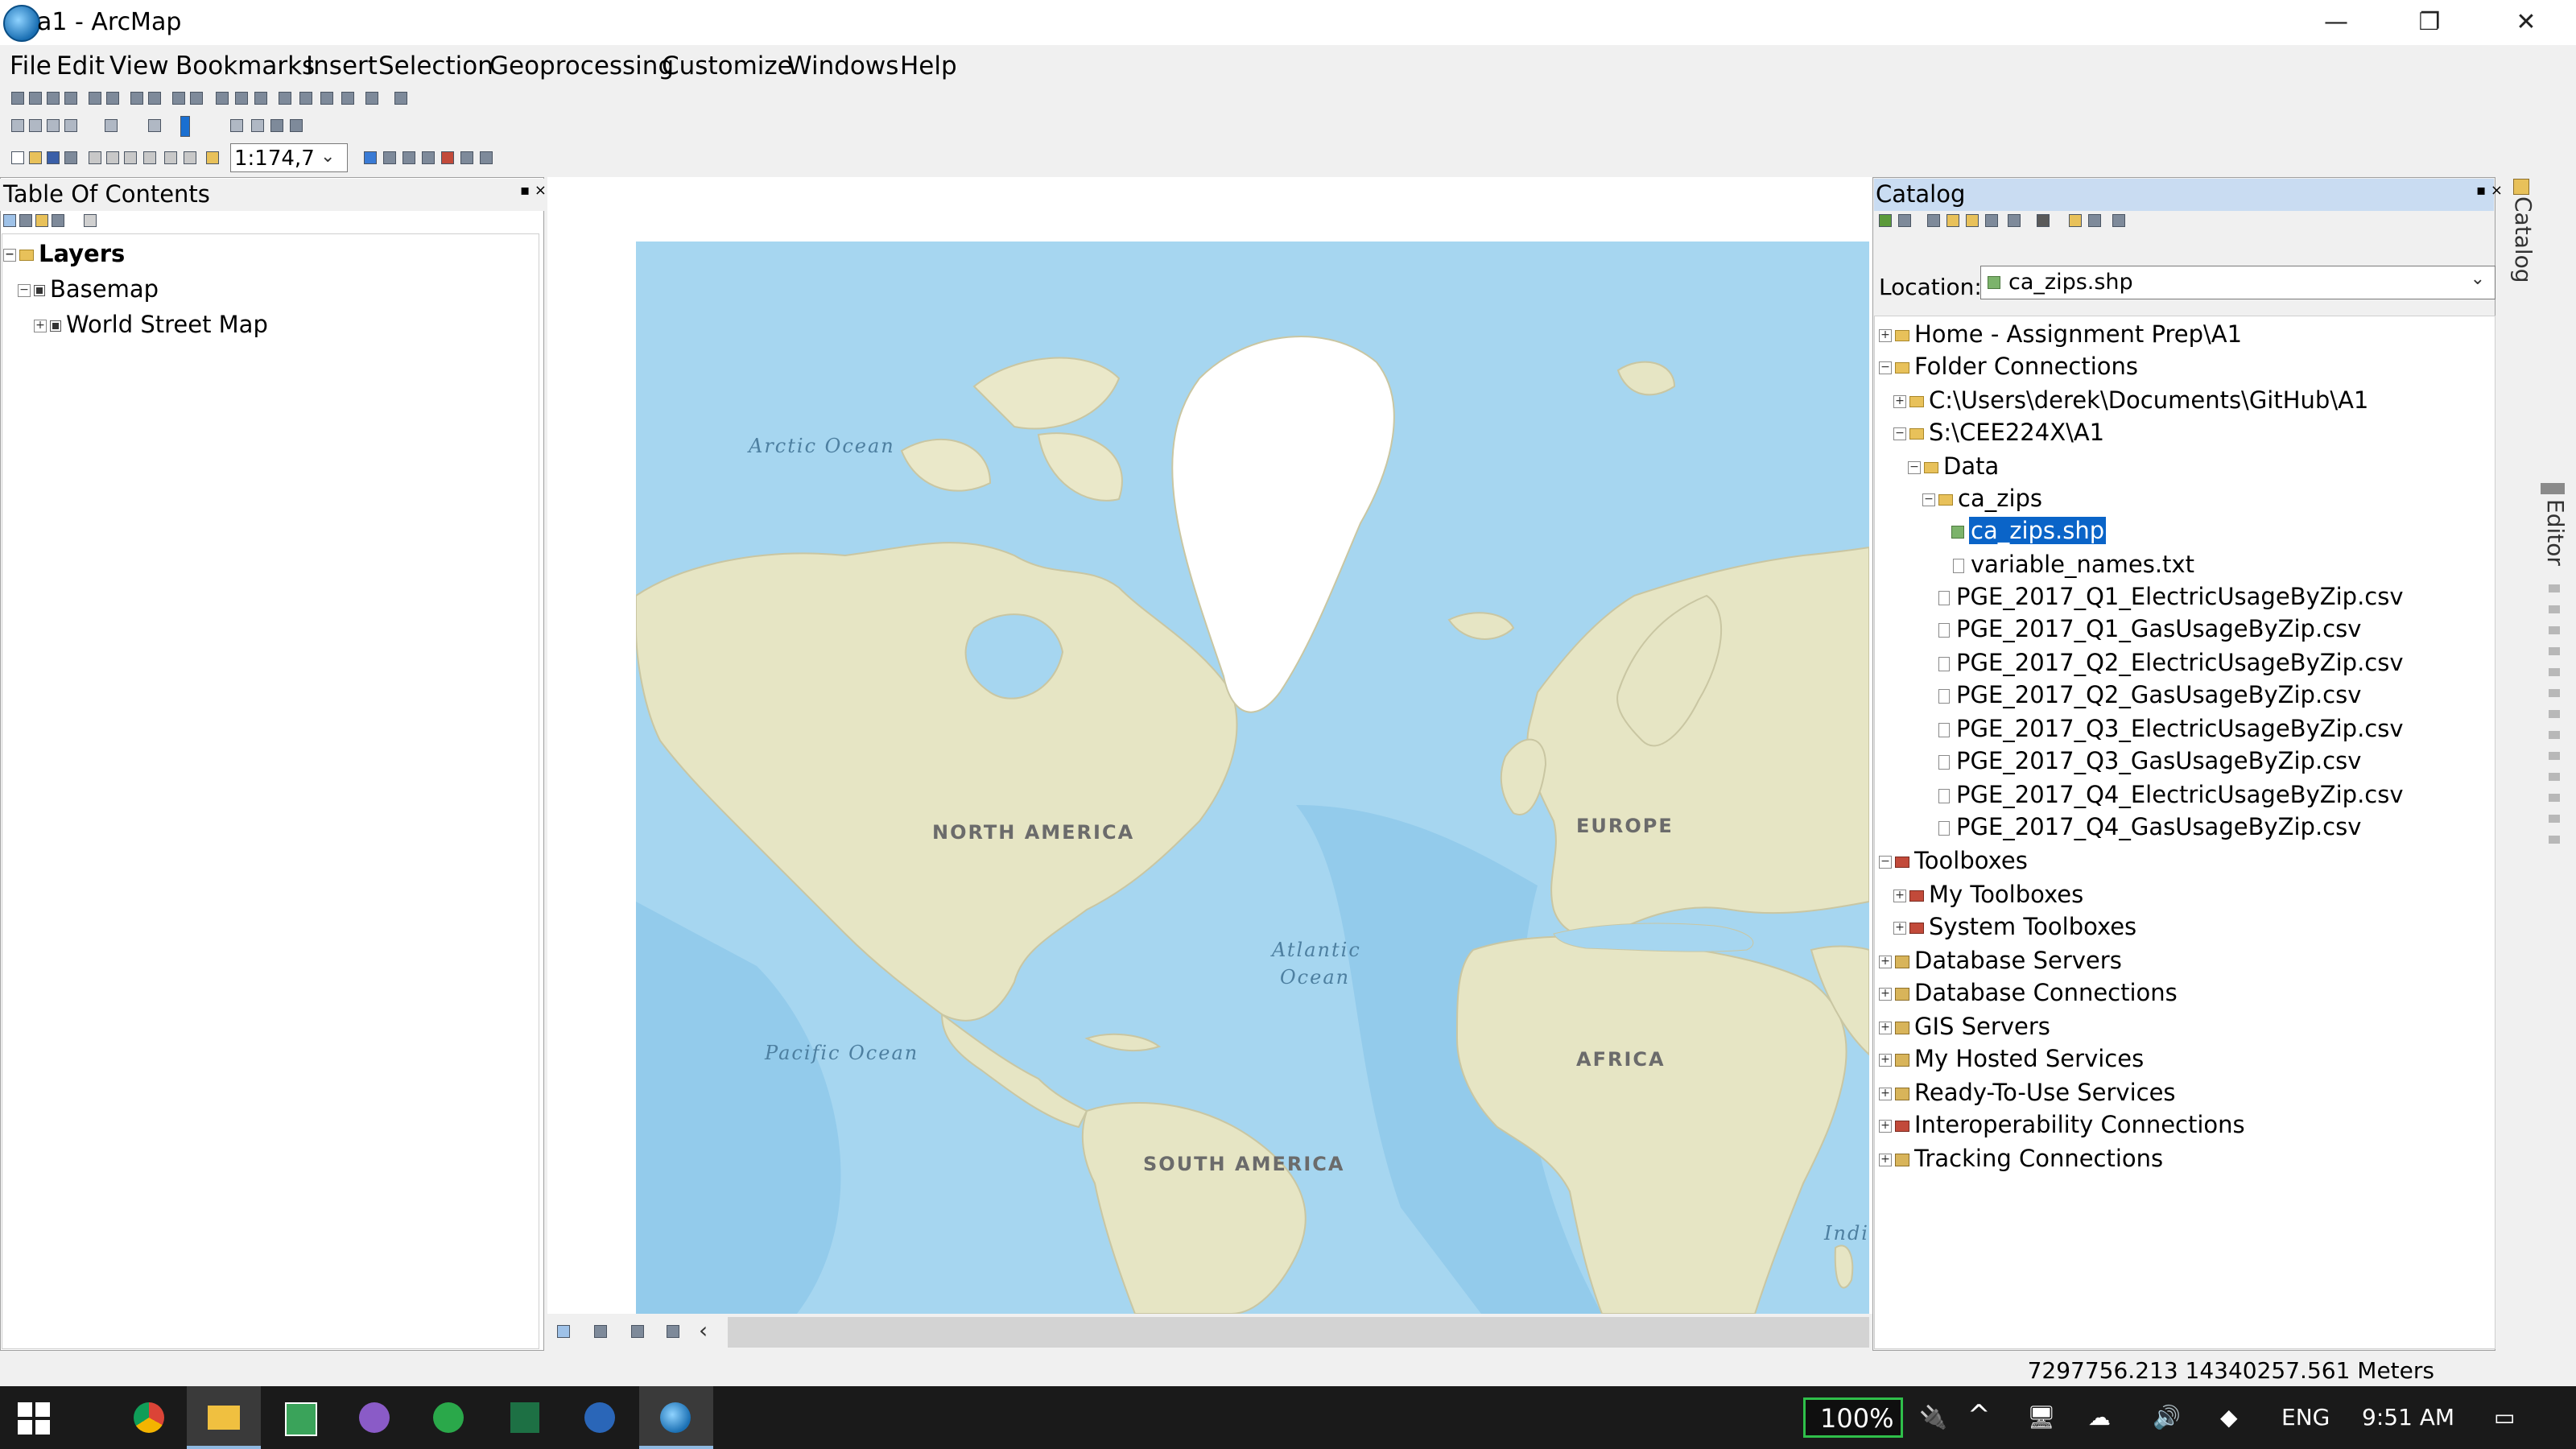  I want to click on location-combobox: ca_zips.shp ⌄, so click(2238, 282).